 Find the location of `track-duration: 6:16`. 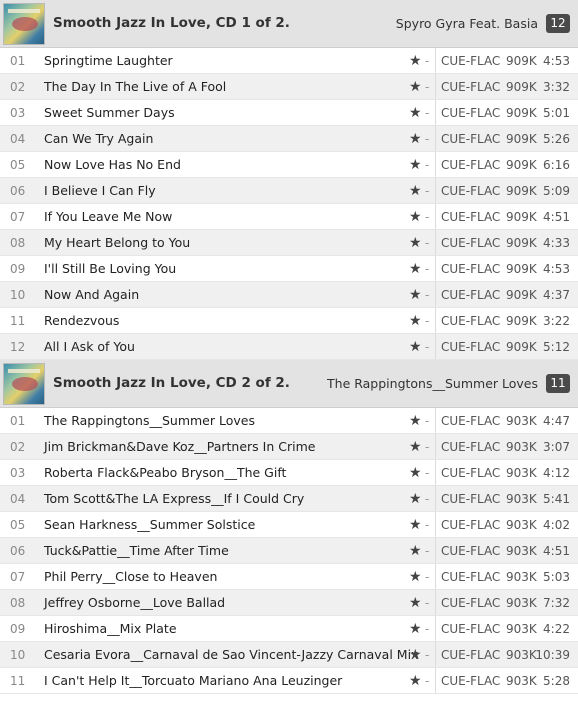

track-duration: 6:16 is located at coordinates (556, 165).